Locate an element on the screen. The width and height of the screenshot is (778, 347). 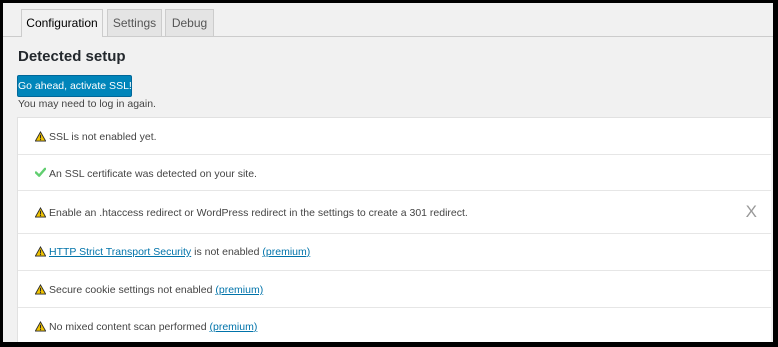
login-note: You may need to log in again. is located at coordinates (87, 104).